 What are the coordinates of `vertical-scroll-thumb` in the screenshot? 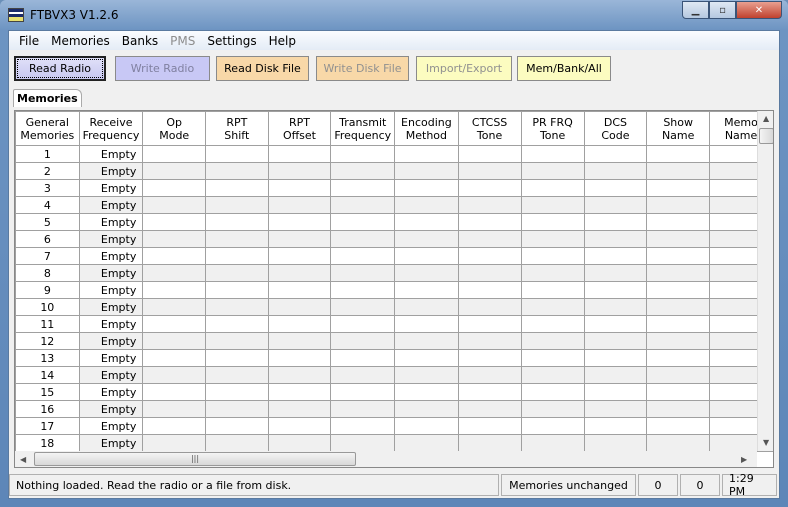 It's located at (766, 136).